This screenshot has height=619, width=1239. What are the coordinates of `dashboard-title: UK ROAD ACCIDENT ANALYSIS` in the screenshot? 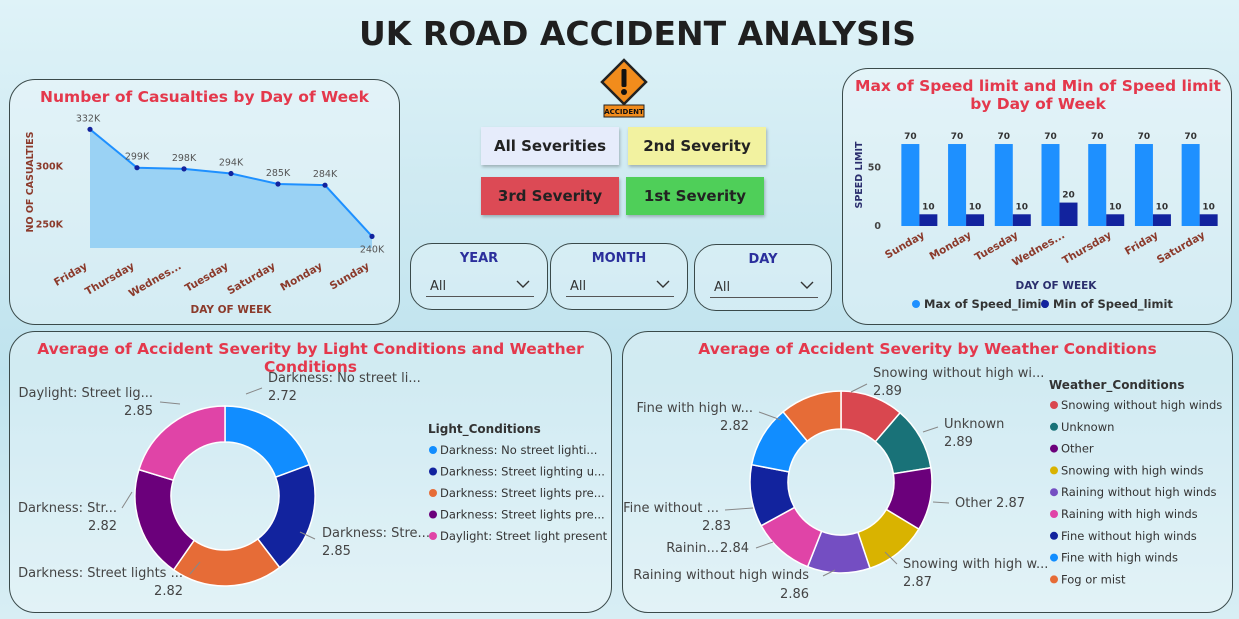 It's located at (637, 33).